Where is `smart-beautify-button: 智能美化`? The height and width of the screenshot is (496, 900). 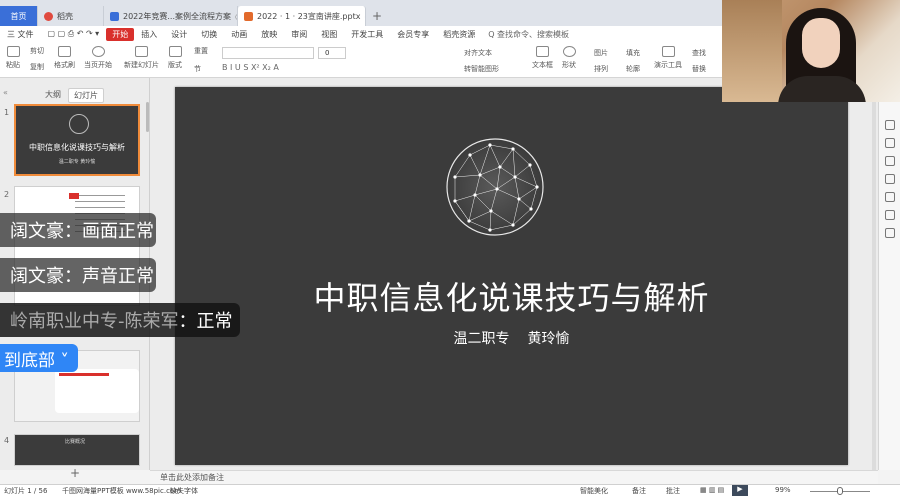
smart-beautify-button: 智能美化 is located at coordinates (594, 491).